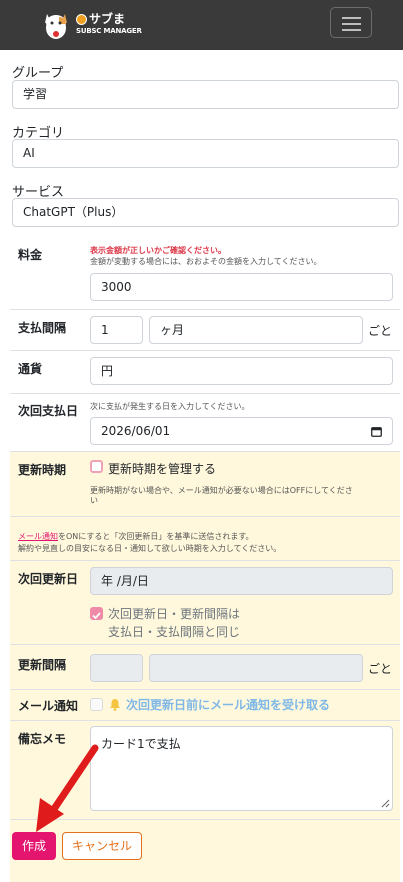 This screenshot has width=403, height=882. I want to click on renewal-interval-unit-select, so click(256, 668).